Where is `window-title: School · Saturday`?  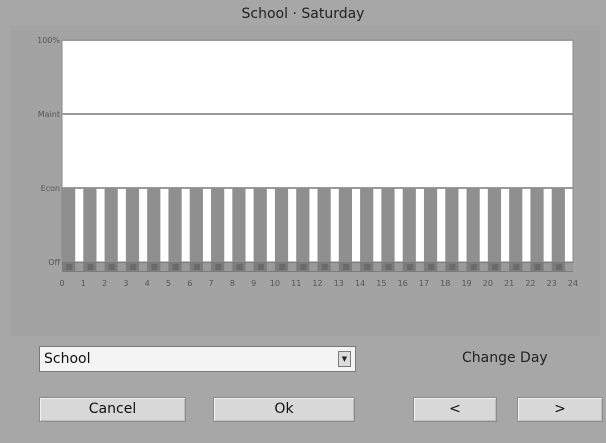
window-title: School · Saturday is located at coordinates (303, 14).